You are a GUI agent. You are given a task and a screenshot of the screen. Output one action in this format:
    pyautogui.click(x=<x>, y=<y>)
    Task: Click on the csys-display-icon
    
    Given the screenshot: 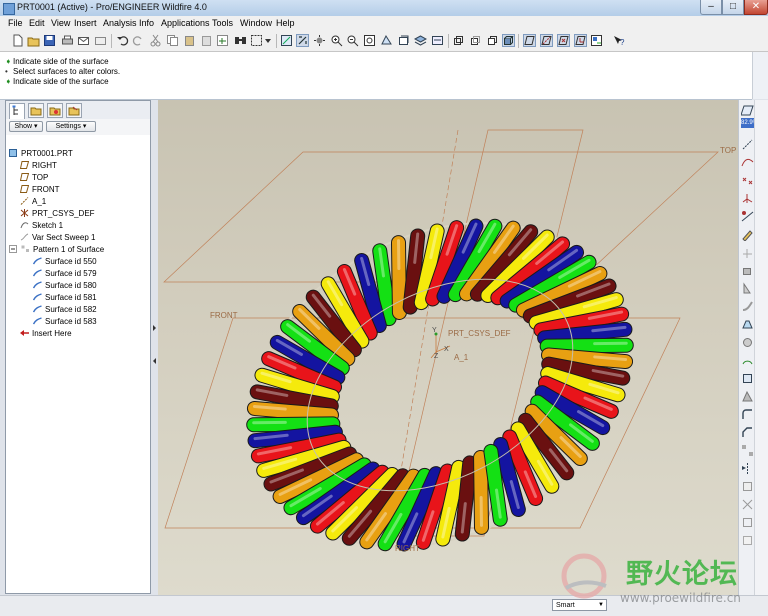 What is the action you would take?
    pyautogui.click(x=580, y=40)
    